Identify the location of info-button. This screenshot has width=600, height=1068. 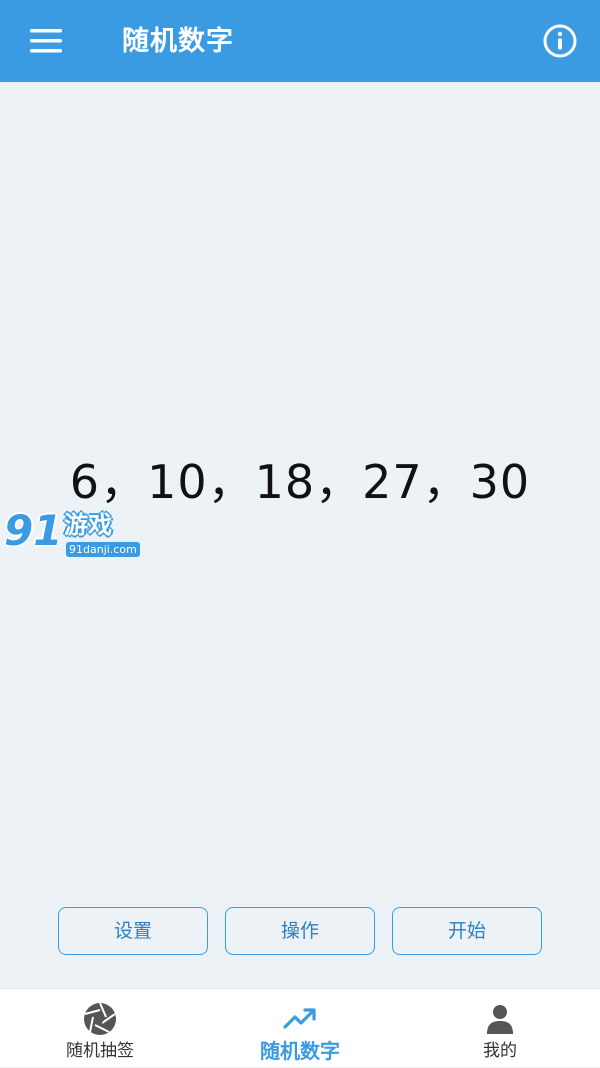
(560, 41).